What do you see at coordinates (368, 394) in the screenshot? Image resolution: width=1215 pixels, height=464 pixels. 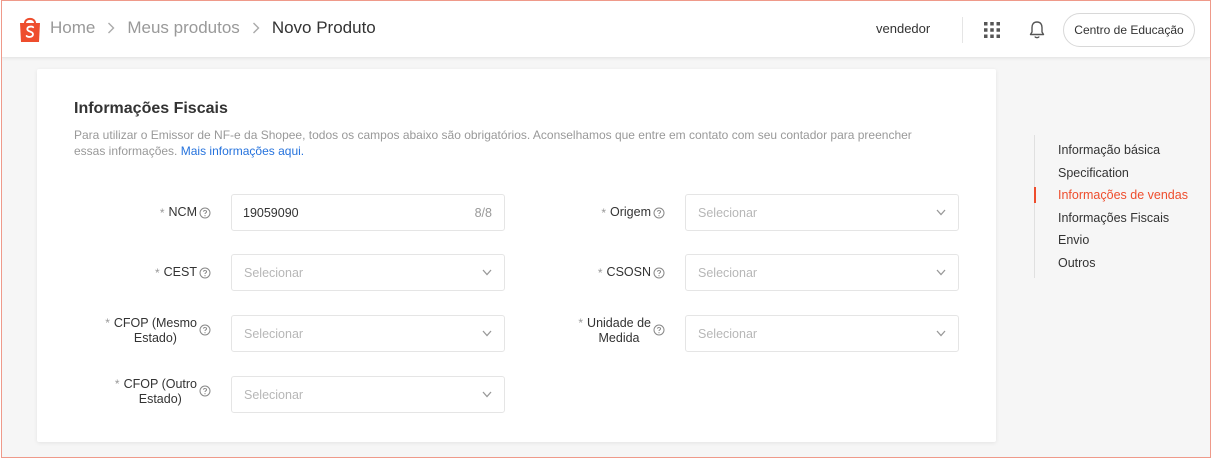 I see `cfop-outro-select: Selecionar` at bounding box center [368, 394].